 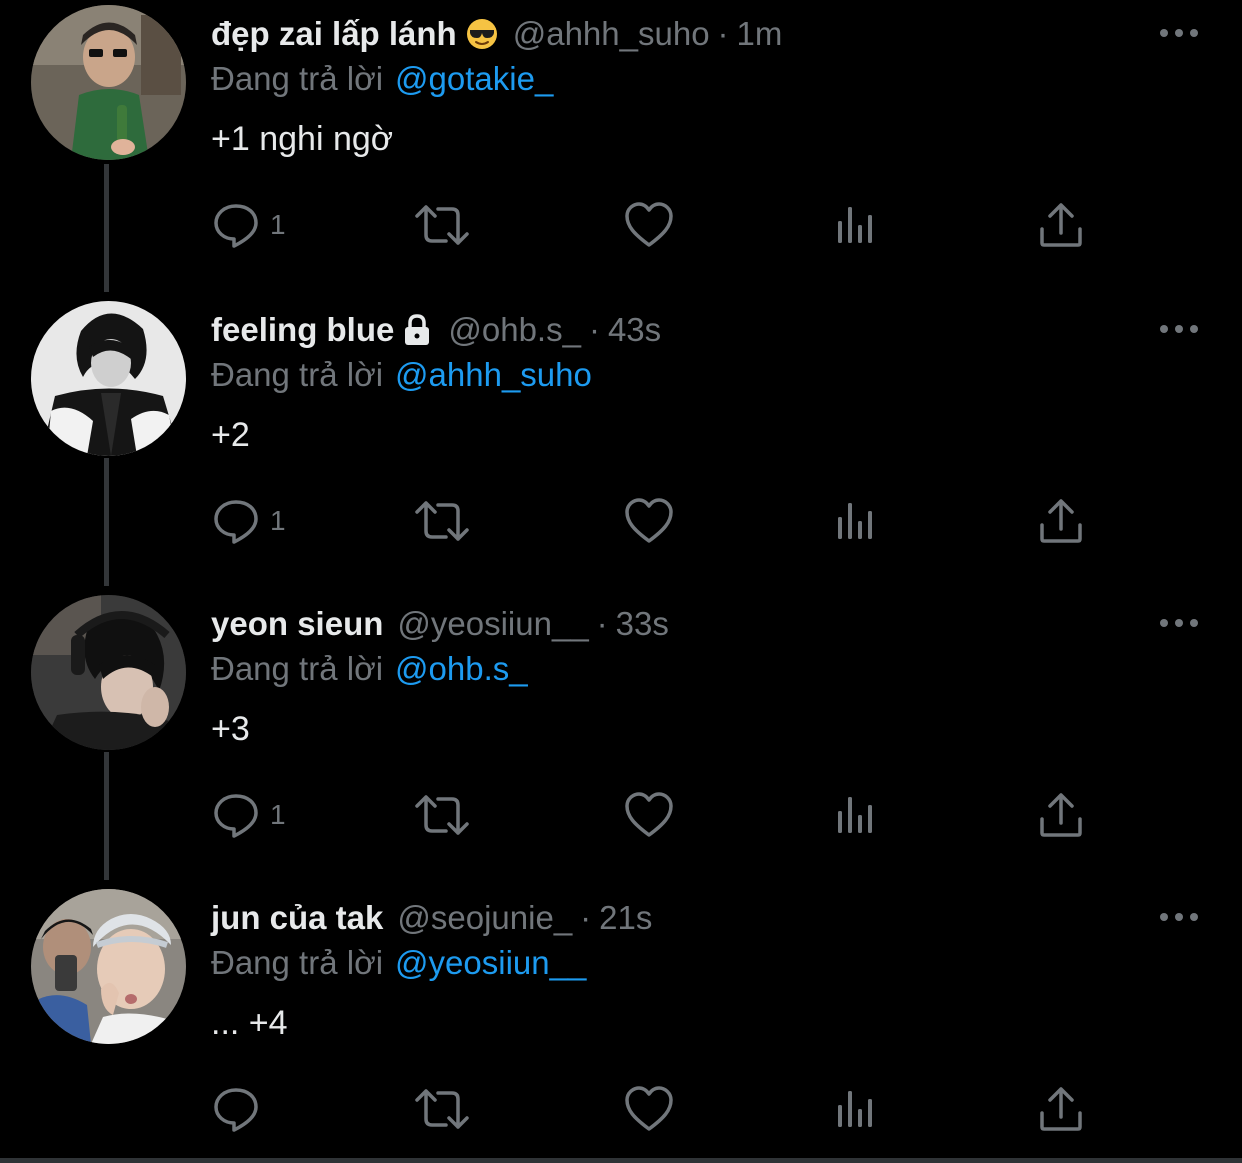 What do you see at coordinates (302, 139) in the screenshot?
I see `tweet-text: +1 nghi ngờ` at bounding box center [302, 139].